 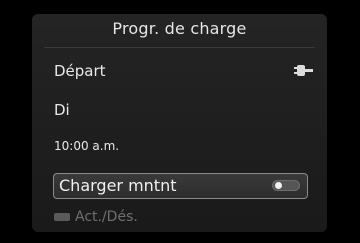 What do you see at coordinates (118, 185) in the screenshot?
I see `charge-now-label: Charger mntnt` at bounding box center [118, 185].